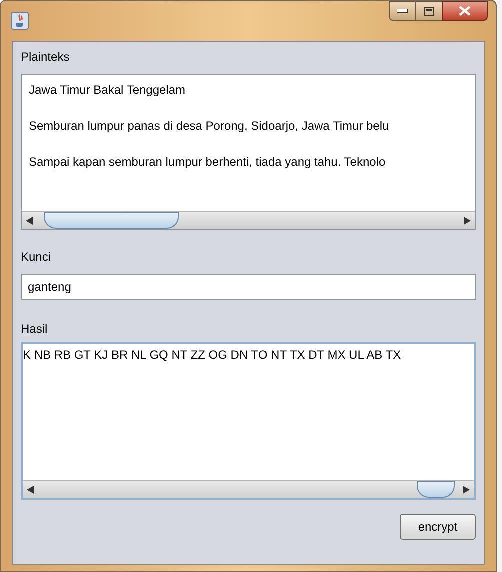 The width and height of the screenshot is (502, 572). Describe the element at coordinates (46, 57) in the screenshot. I see `plaintext-label: Plainteks` at that location.